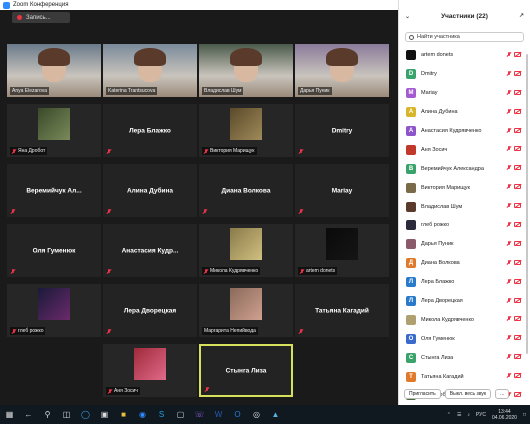 This screenshot has width=530, height=424. I want to click on participant-row: Аня Зосич, so click(462, 149).